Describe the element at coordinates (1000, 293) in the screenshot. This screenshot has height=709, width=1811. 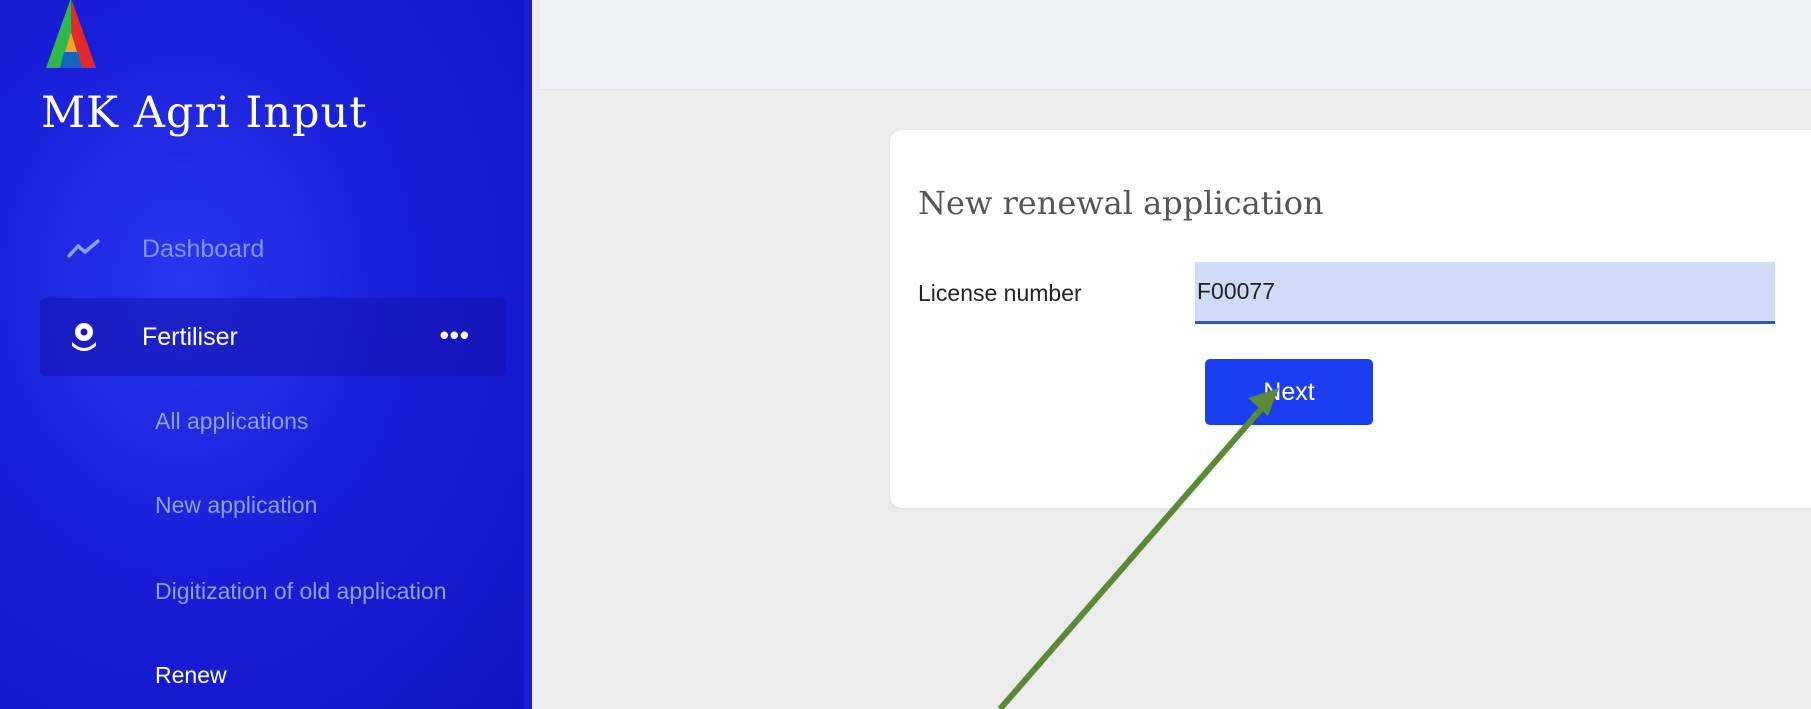
I see `license-number-label: License number` at that location.